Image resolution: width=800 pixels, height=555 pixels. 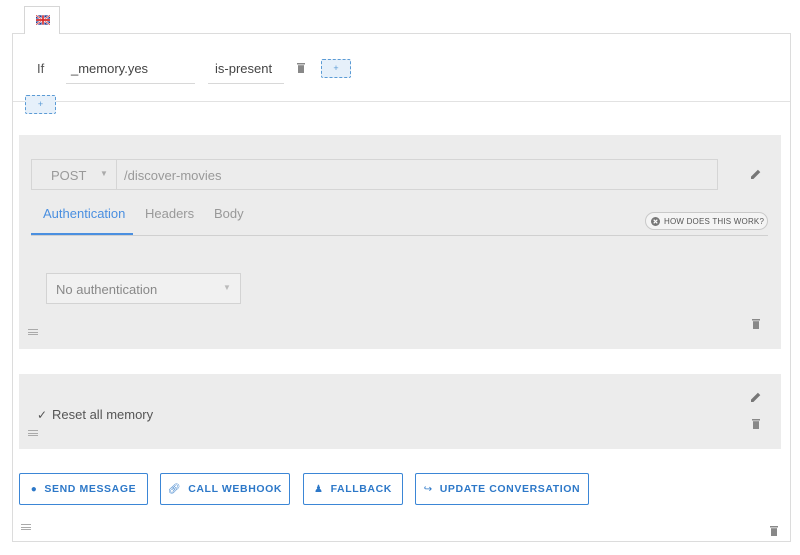 What do you see at coordinates (90, 489) in the screenshot?
I see `send-message-label: SEND MESSAGE` at bounding box center [90, 489].